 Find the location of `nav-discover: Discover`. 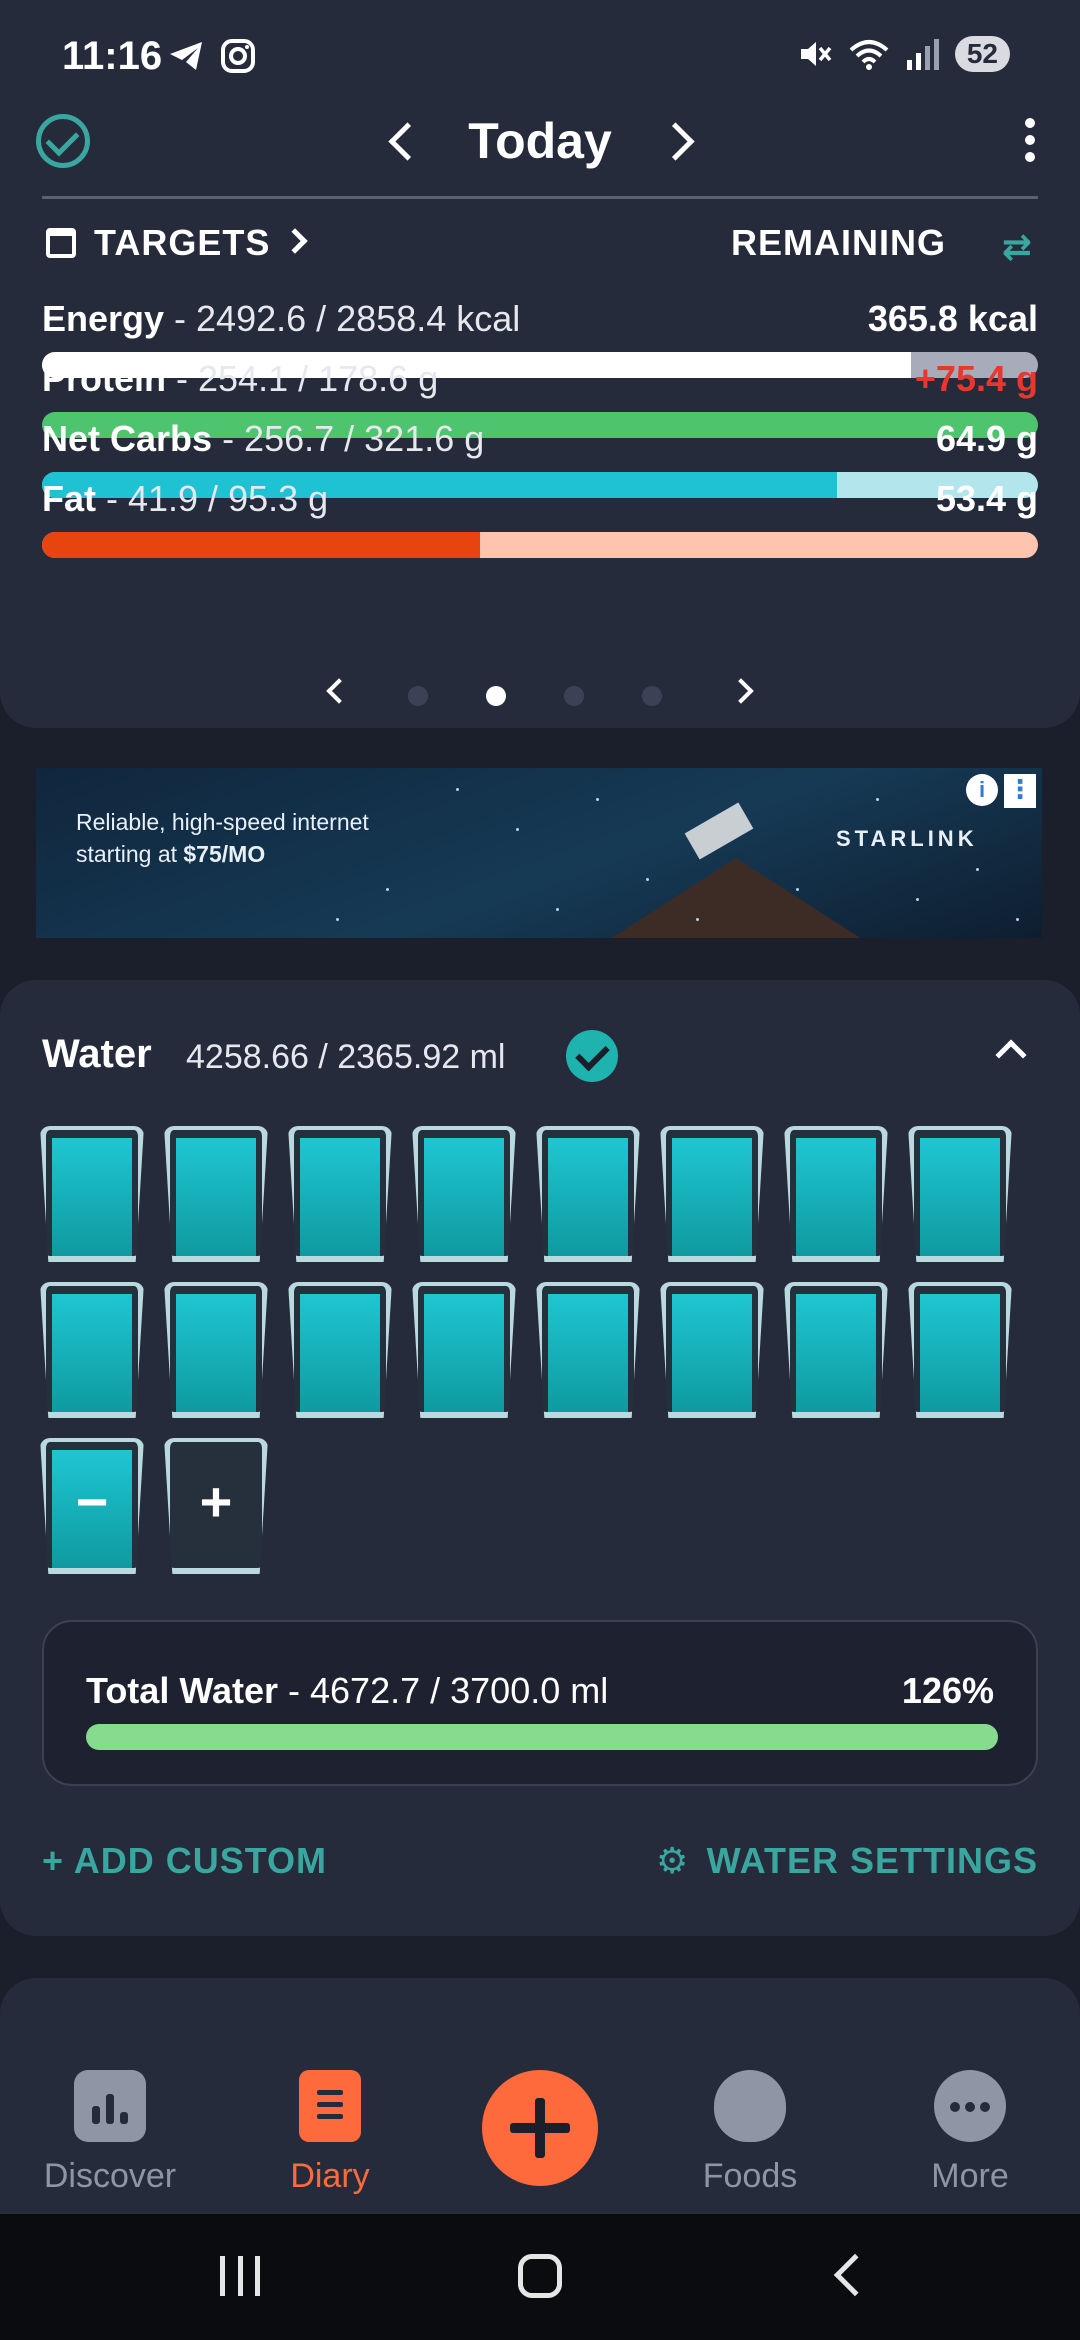

nav-discover: Discover is located at coordinates (110, 2133).